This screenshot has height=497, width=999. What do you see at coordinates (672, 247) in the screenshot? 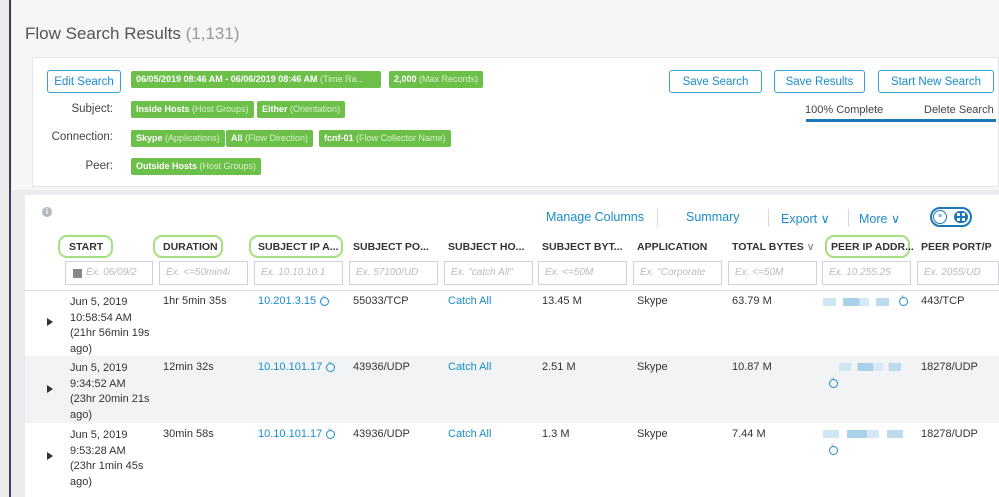
I see `column-header-application: APPLICATION` at bounding box center [672, 247].